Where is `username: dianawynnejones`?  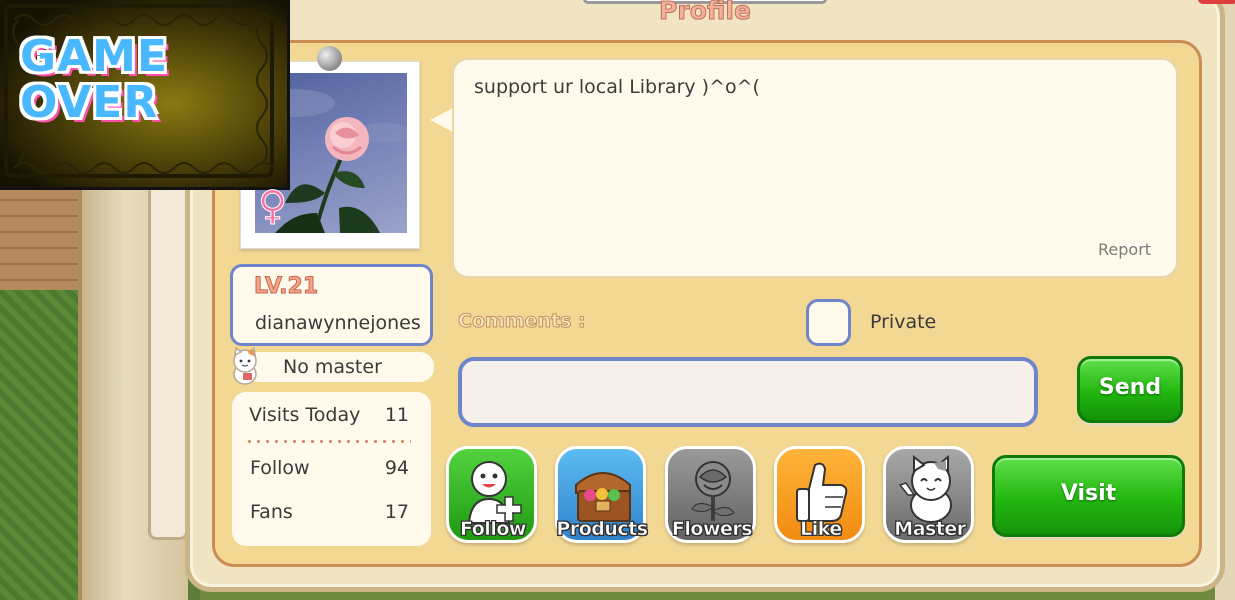
username: dianawynnejones is located at coordinates (338, 323).